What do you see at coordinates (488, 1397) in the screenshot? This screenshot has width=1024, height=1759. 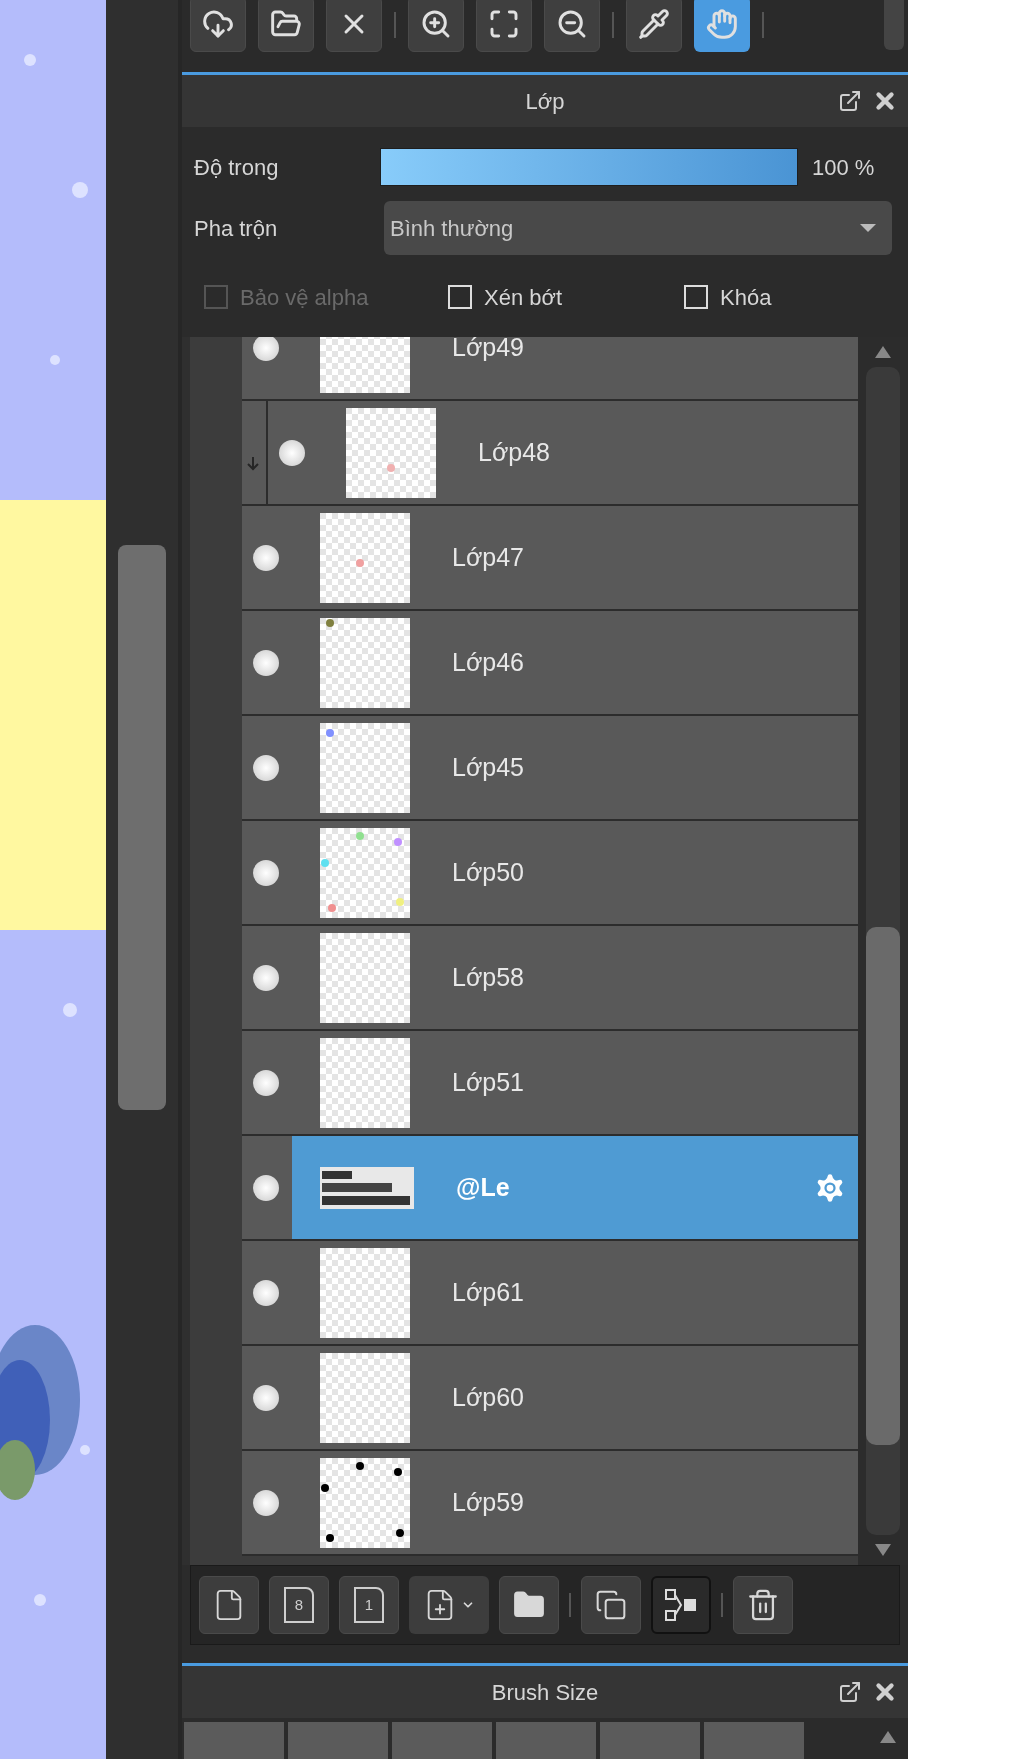 I see `layer-name: Lớp60` at bounding box center [488, 1397].